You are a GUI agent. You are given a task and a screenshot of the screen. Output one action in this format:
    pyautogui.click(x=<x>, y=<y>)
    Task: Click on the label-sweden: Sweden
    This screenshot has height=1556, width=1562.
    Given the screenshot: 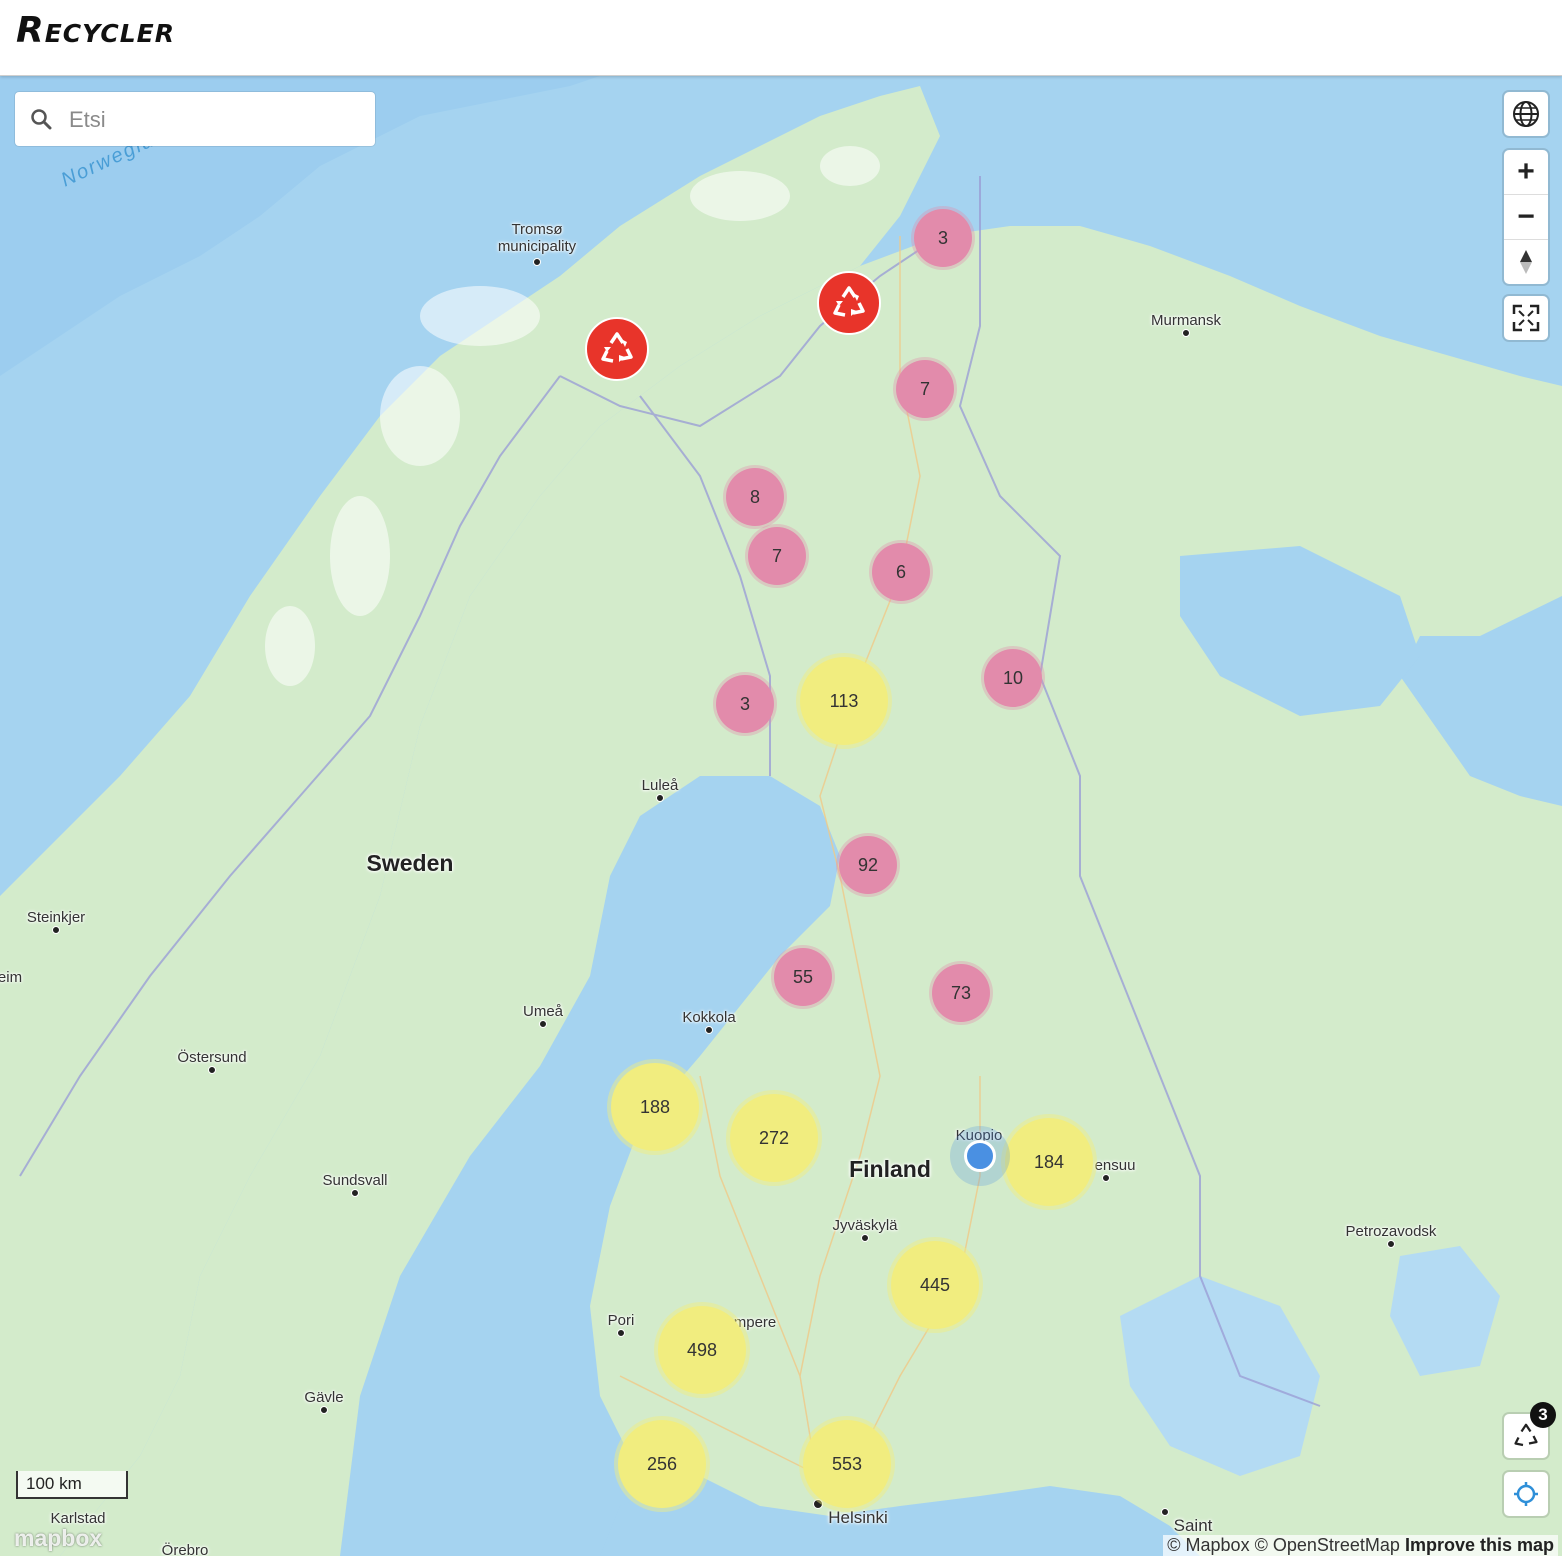 What is the action you would take?
    pyautogui.click(x=410, y=863)
    